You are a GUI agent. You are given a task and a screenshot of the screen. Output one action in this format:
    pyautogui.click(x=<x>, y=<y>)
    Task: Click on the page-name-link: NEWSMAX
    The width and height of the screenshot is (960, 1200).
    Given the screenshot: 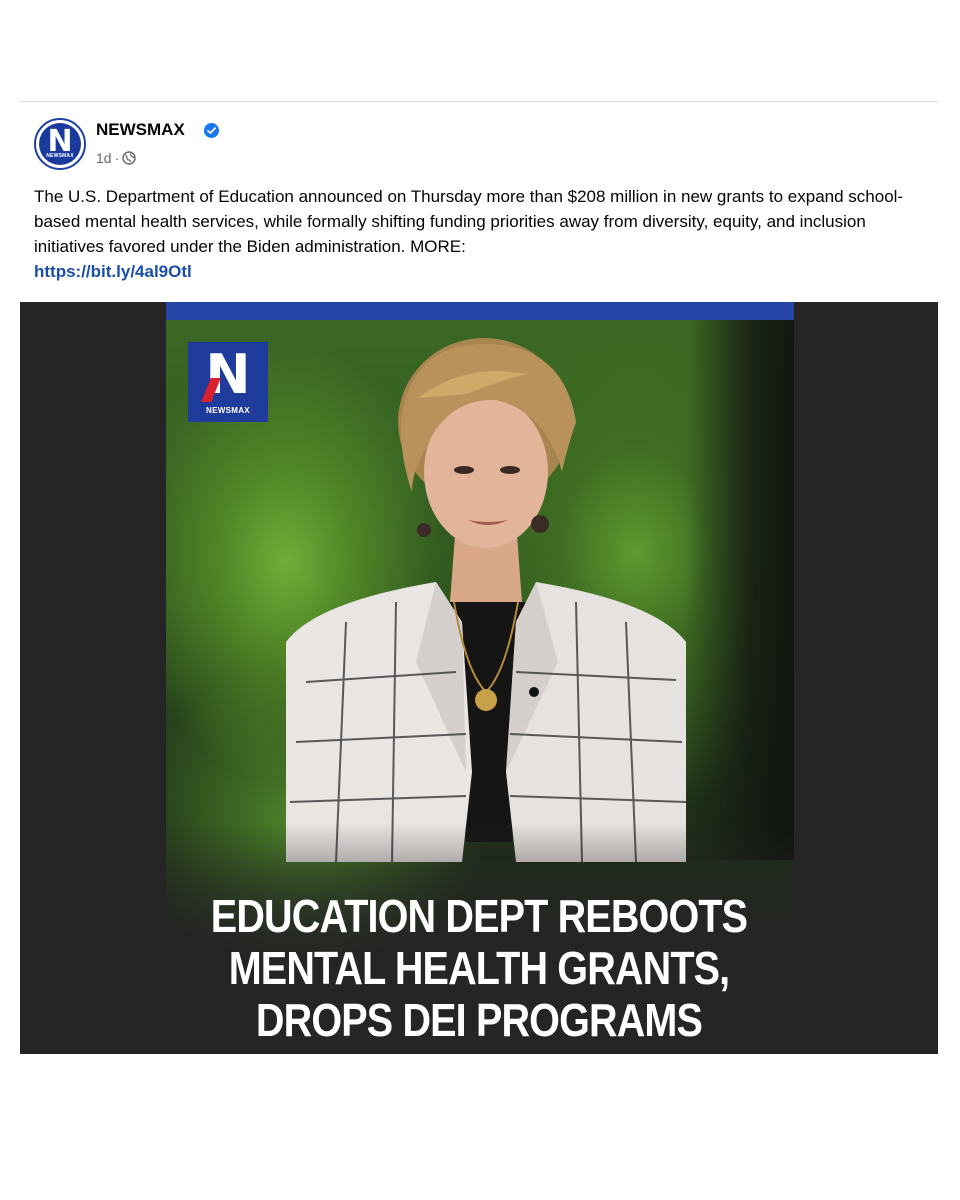 What is the action you would take?
    pyautogui.click(x=140, y=130)
    